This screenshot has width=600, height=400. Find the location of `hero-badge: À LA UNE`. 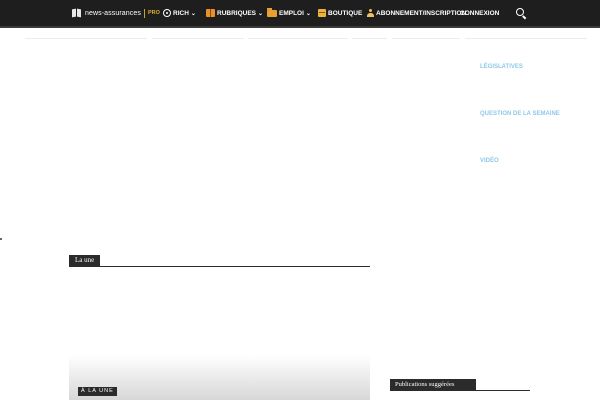

hero-badge: À LA UNE is located at coordinates (97, 391).